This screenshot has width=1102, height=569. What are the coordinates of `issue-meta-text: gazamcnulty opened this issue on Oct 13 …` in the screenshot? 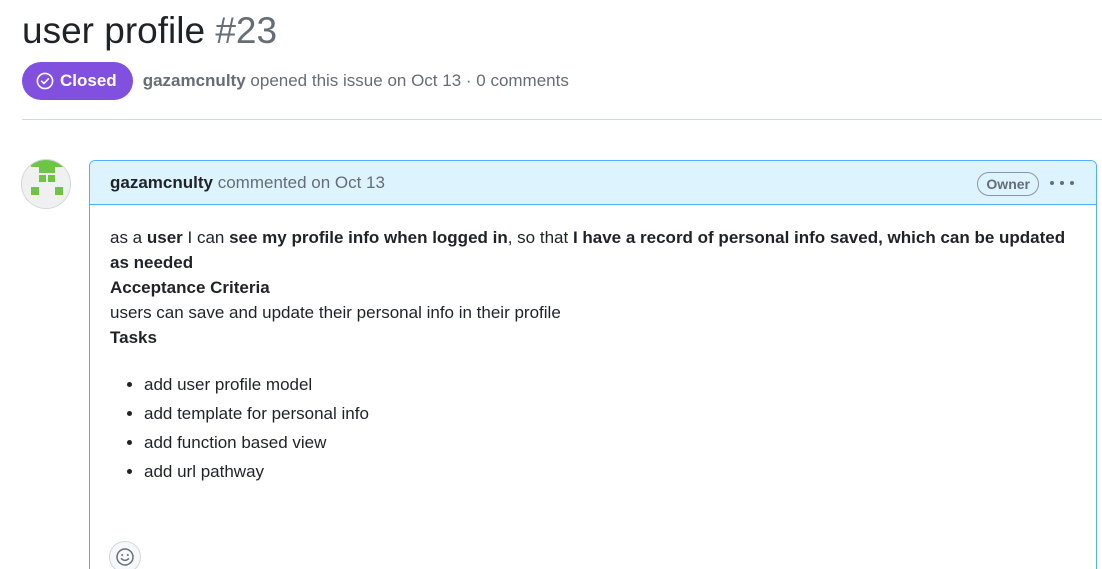 It's located at (356, 81).